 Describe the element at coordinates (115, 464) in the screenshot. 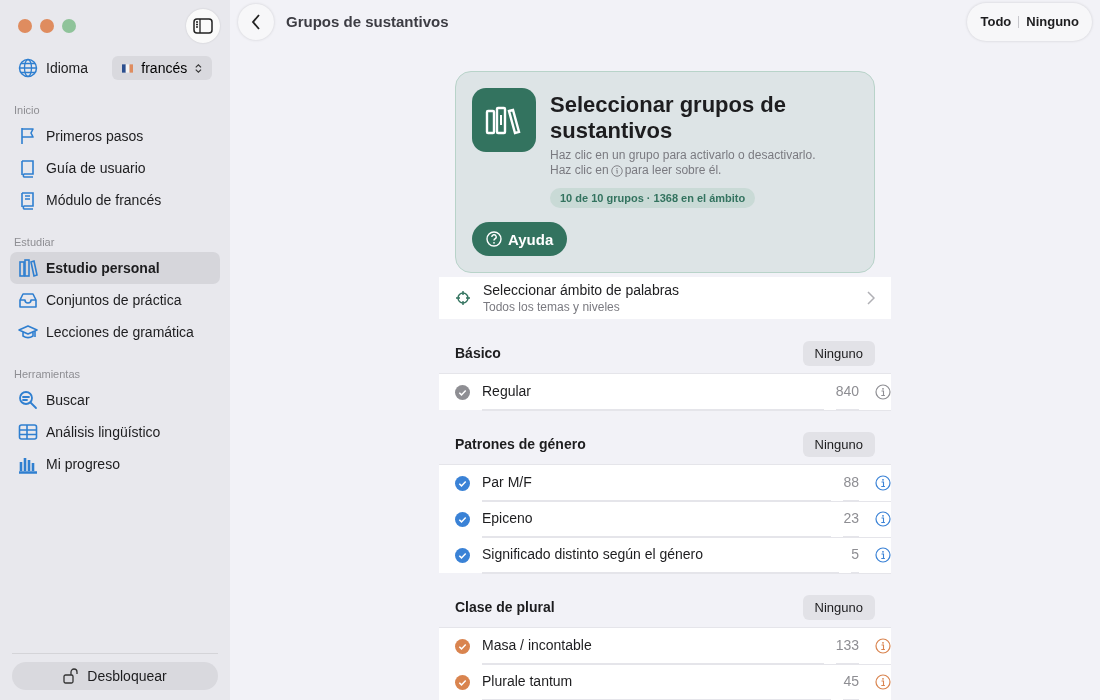

I see `sidebar-item: Mi progreso` at that location.